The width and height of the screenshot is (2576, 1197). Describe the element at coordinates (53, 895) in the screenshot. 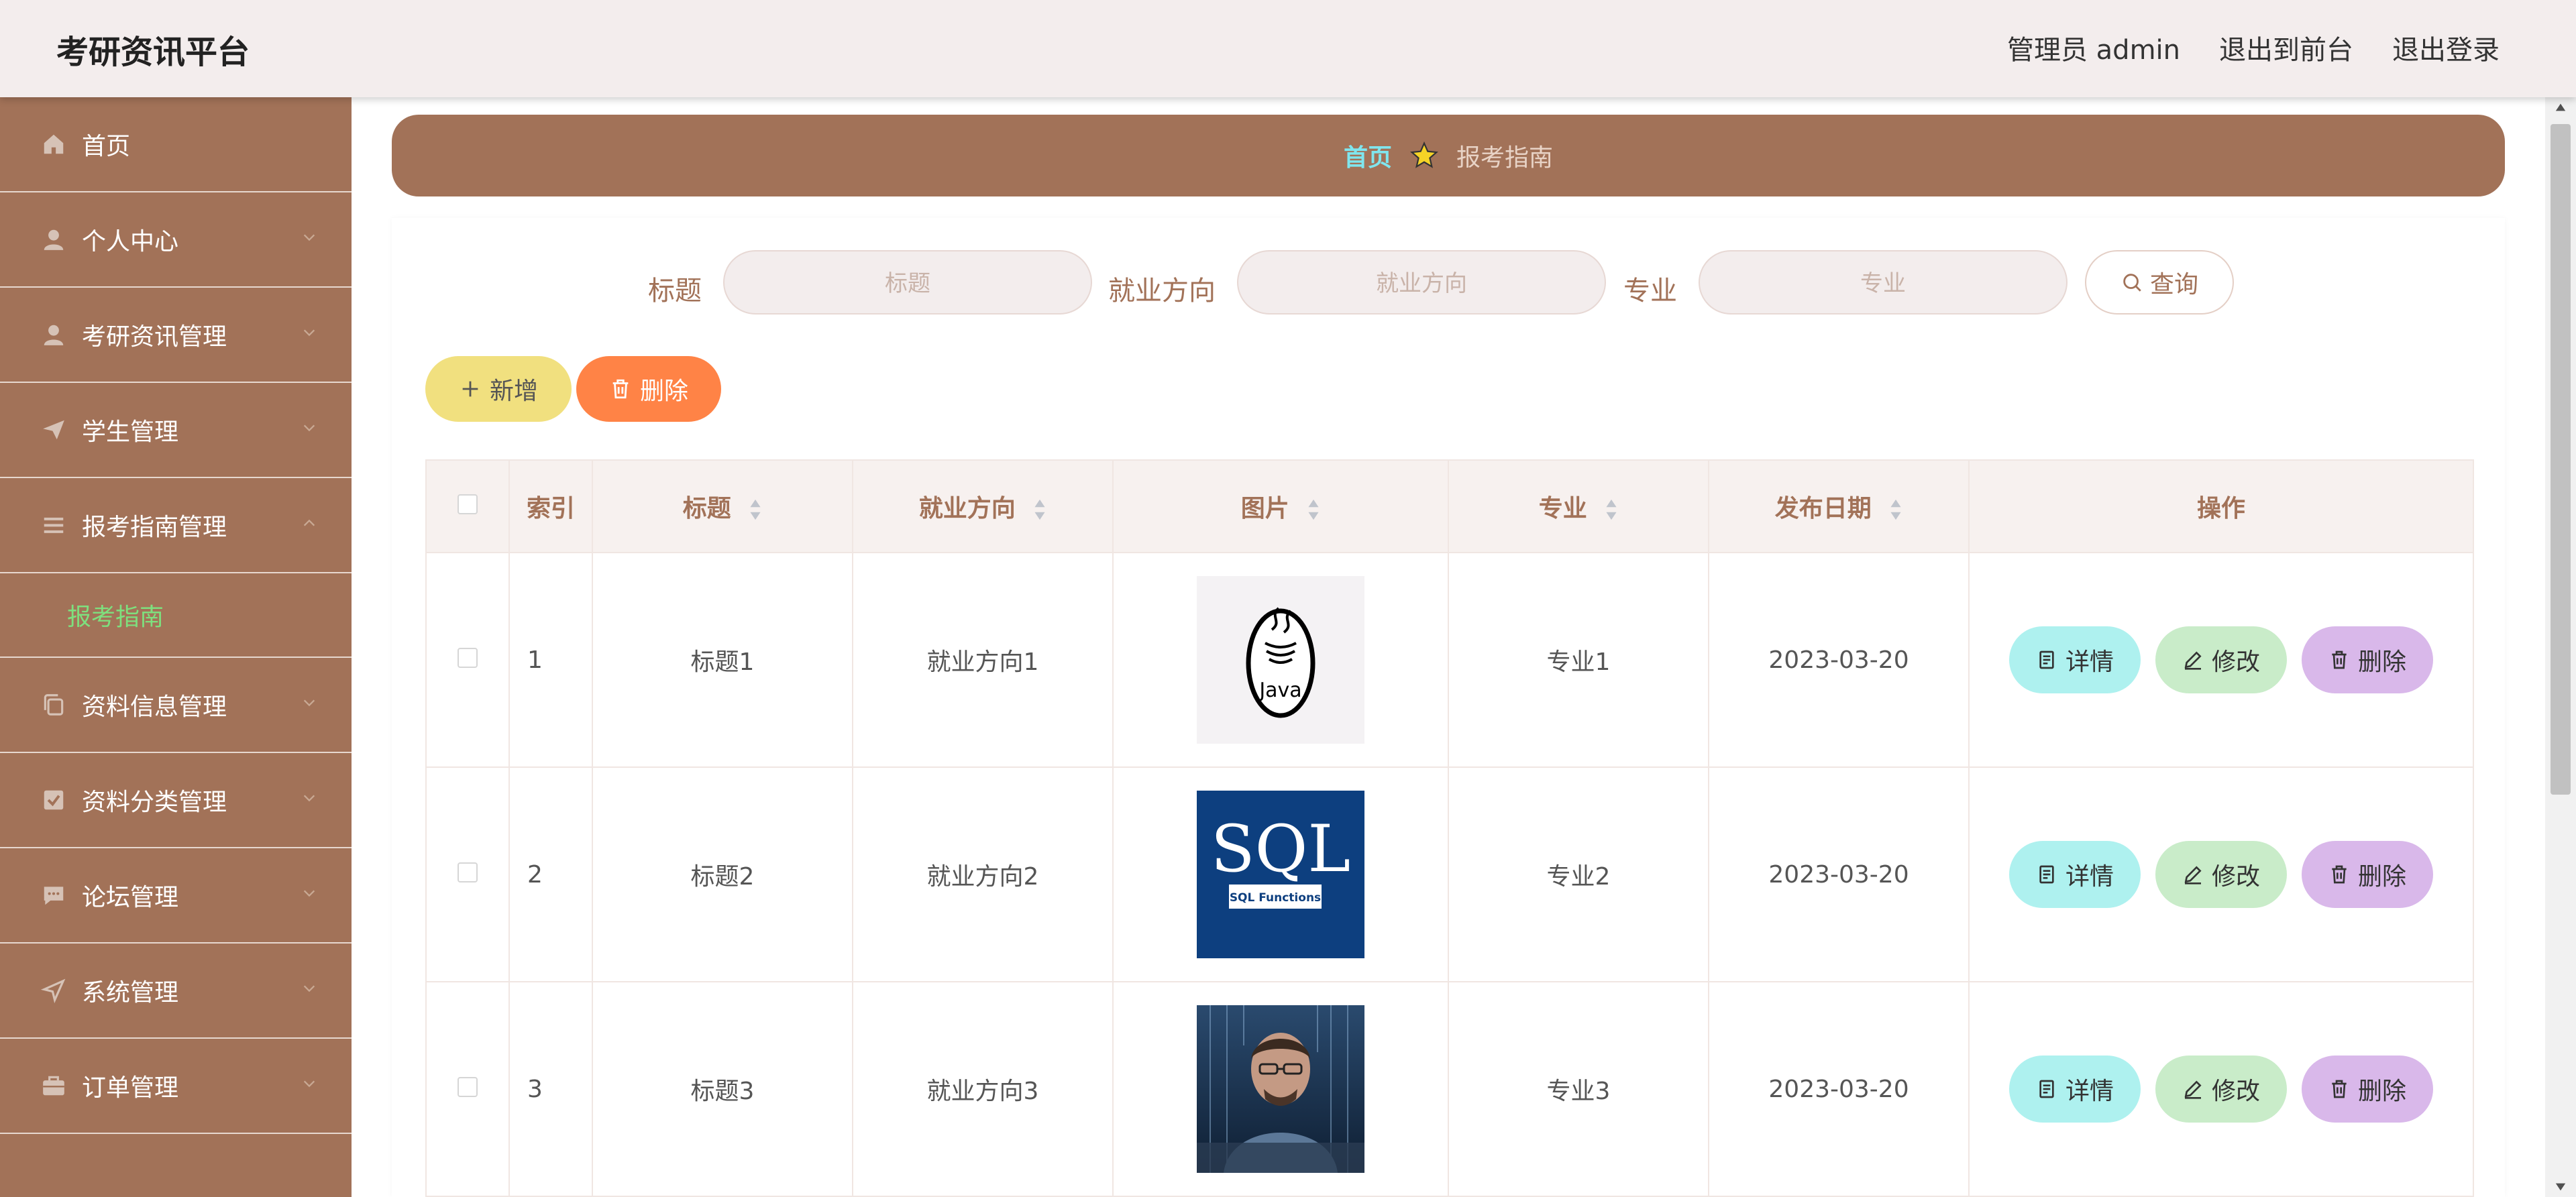

I see `chat-icon` at that location.